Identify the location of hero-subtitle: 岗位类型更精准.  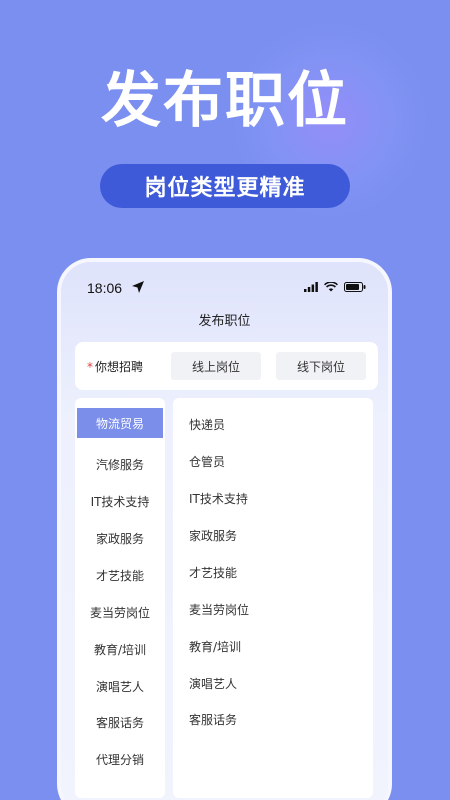
(225, 188).